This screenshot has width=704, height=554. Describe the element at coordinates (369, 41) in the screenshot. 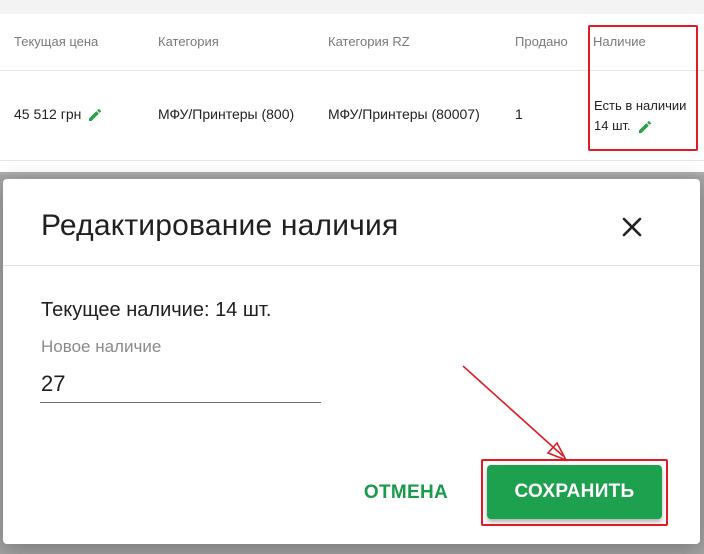

I see `header-category-rz: Категория RZ` at that location.